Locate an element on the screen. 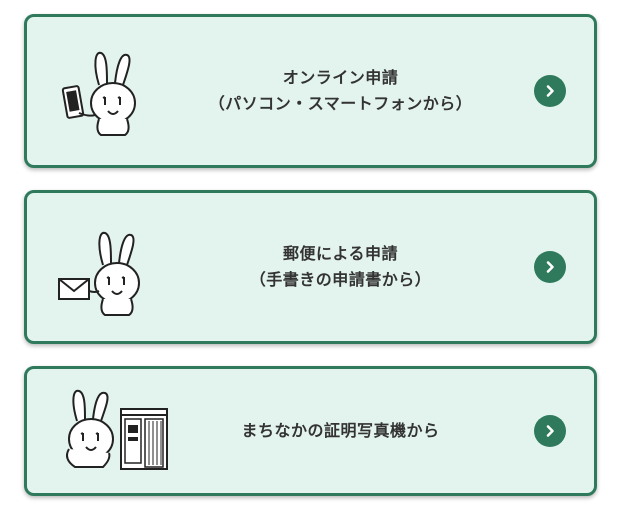 The width and height of the screenshot is (618, 505). photo-booth-application-label: まちなかの証明写真機から is located at coordinates (340, 431).